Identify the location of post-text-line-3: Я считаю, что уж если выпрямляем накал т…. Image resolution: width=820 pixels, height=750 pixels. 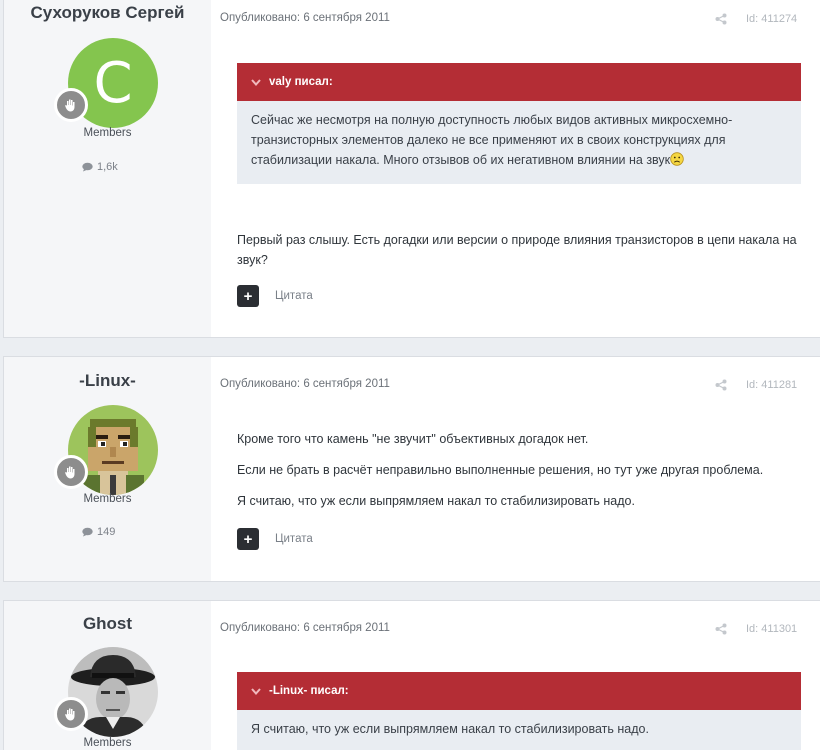
(436, 501).